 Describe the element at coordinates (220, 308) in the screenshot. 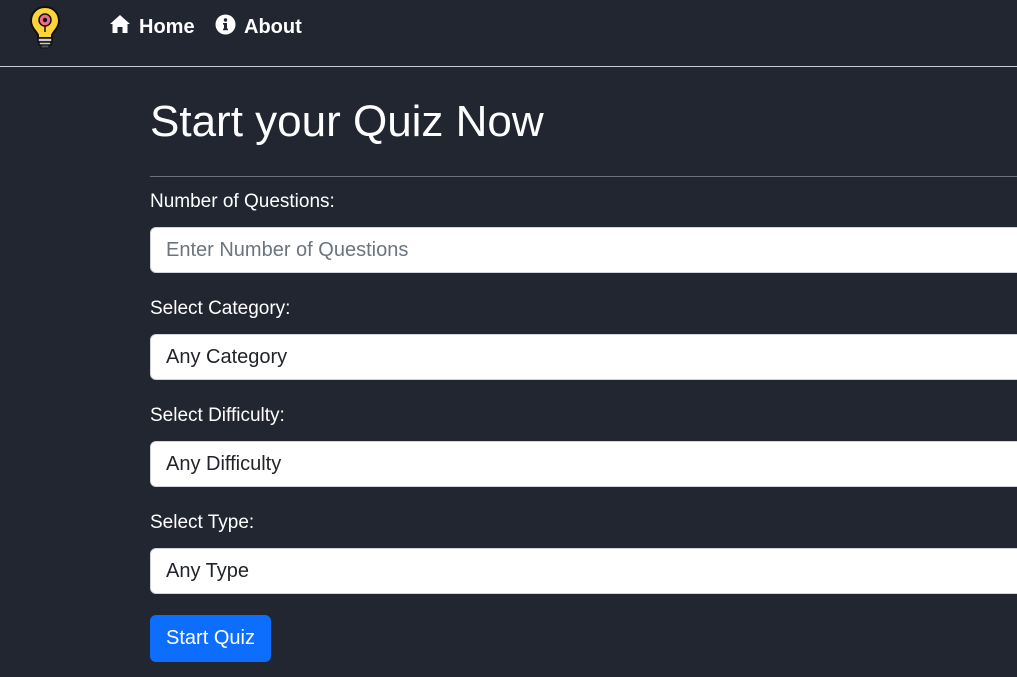

I see `category-label: Select Category:` at that location.